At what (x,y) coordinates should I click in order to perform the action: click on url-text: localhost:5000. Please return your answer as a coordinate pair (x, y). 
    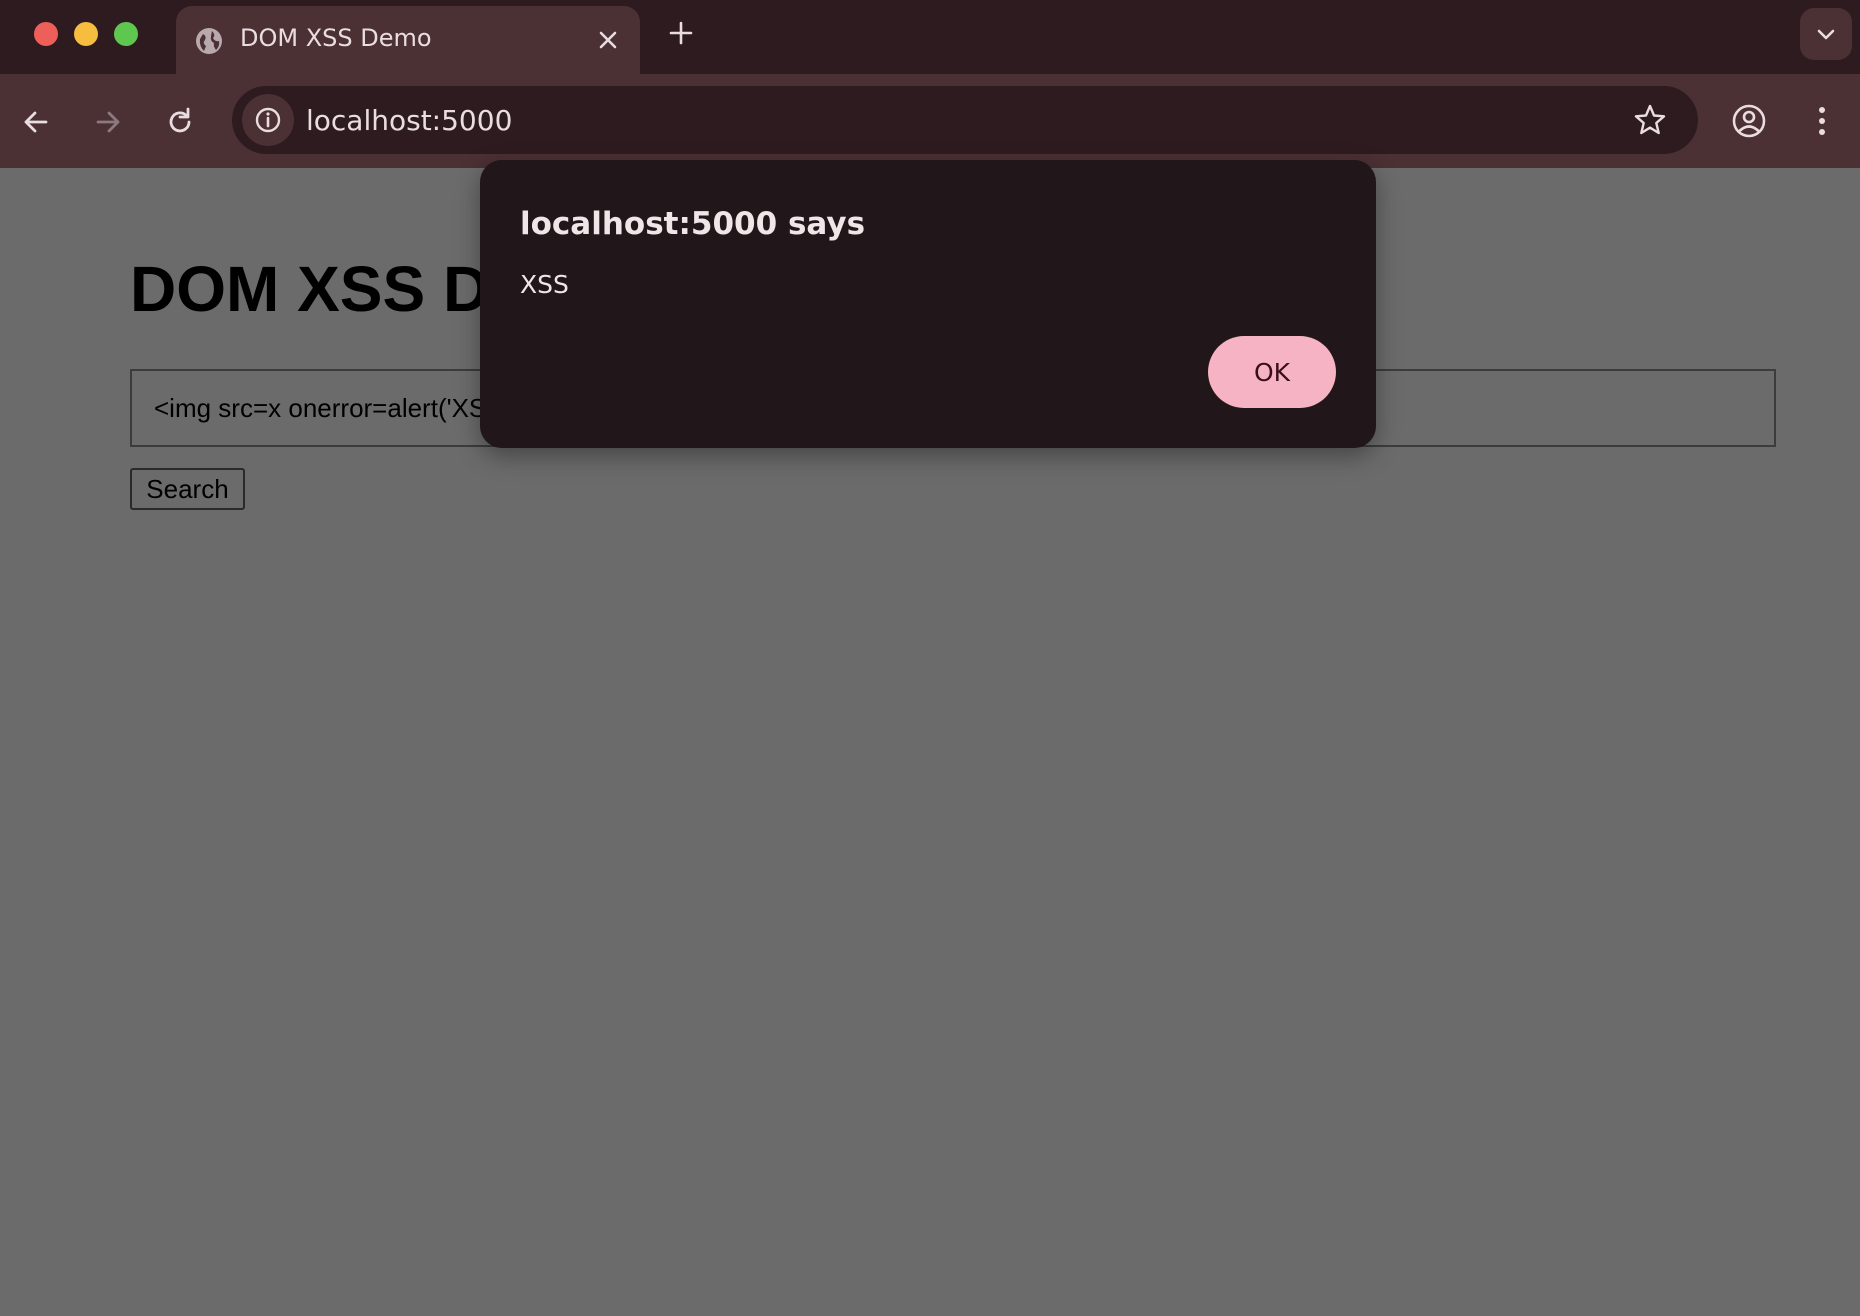
    Looking at the image, I should click on (409, 120).